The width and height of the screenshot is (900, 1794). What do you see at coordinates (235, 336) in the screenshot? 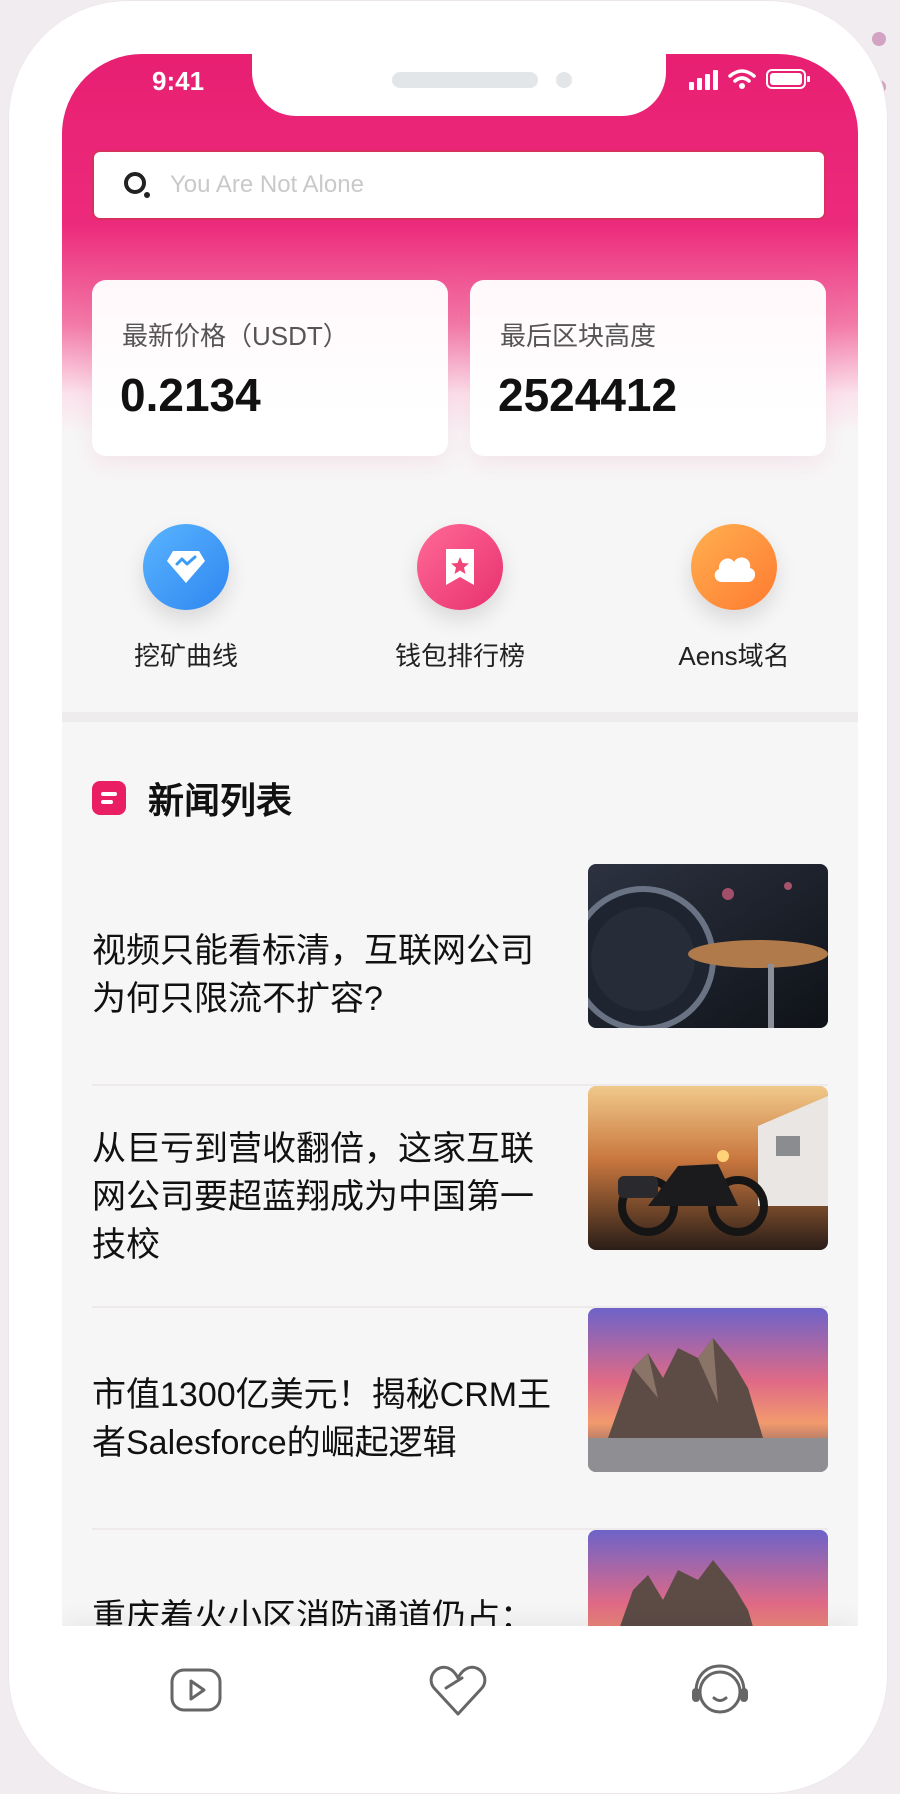
I see `price-label: 最新价格（USDT）` at bounding box center [235, 336].